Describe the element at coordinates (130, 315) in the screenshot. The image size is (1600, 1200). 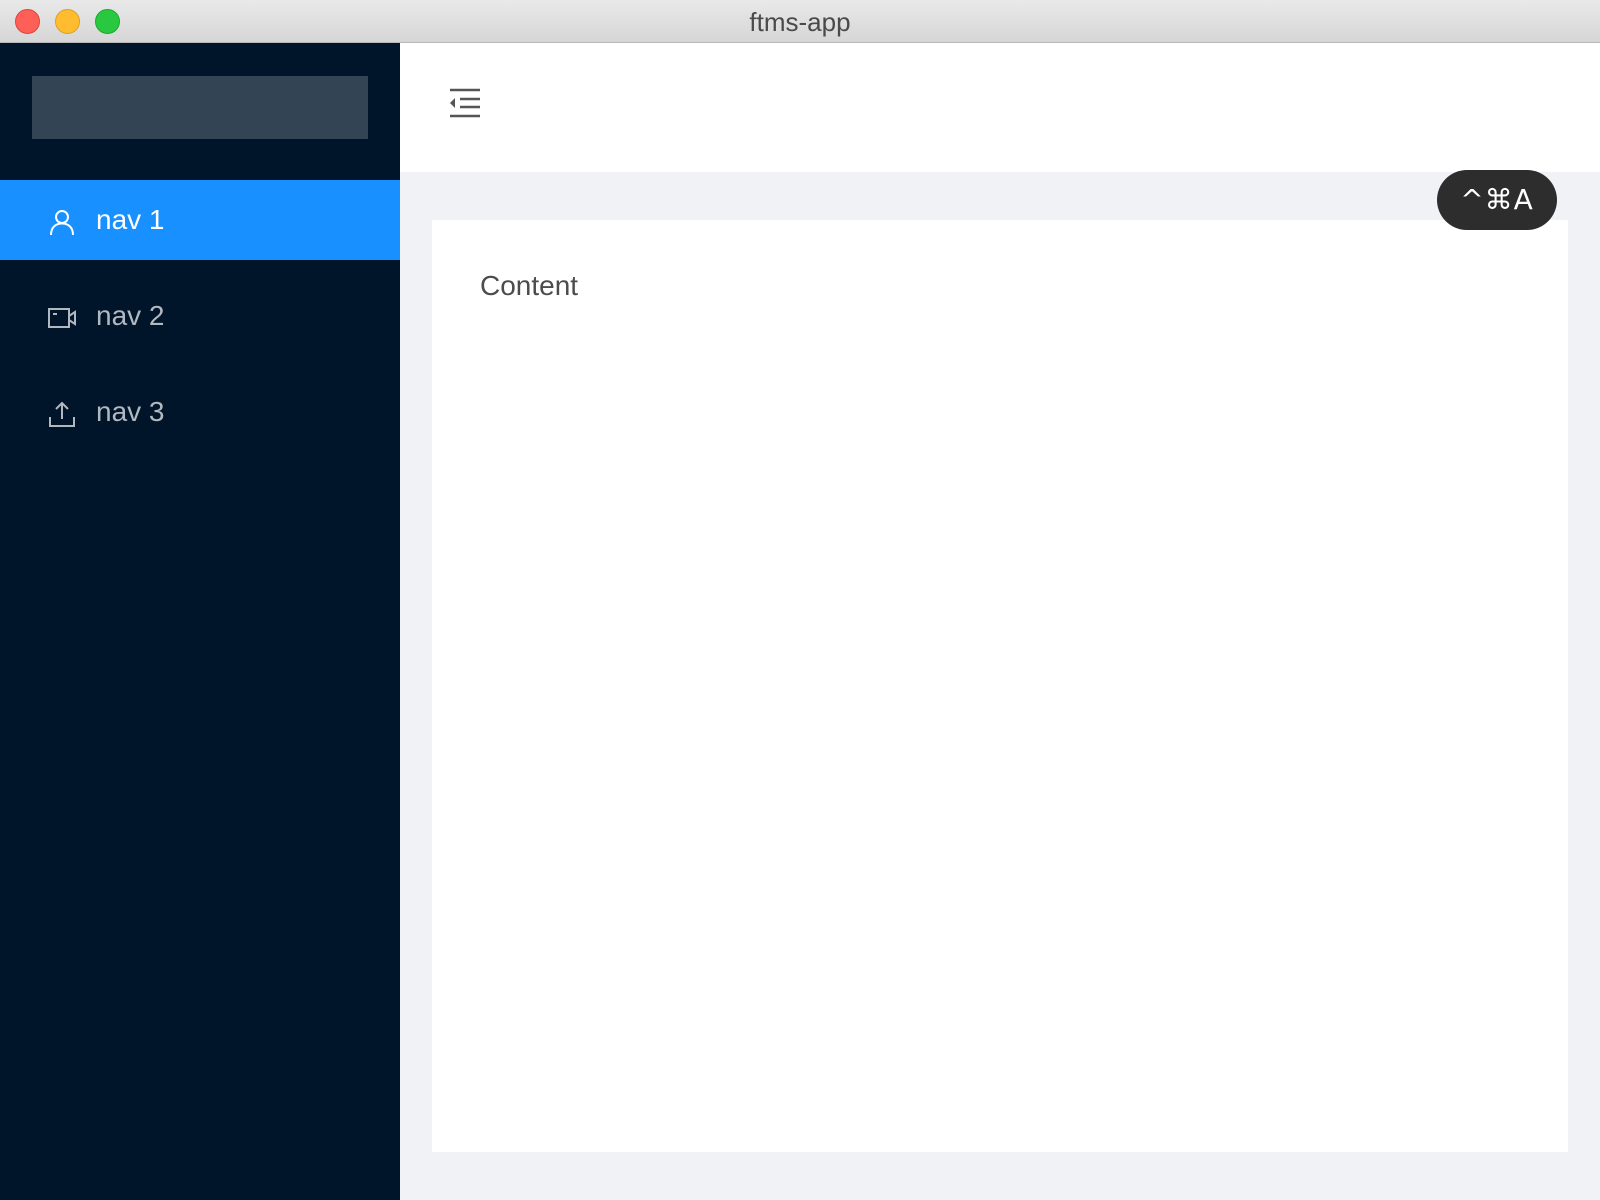
I see `sidebar-item-label: nav 2` at that location.